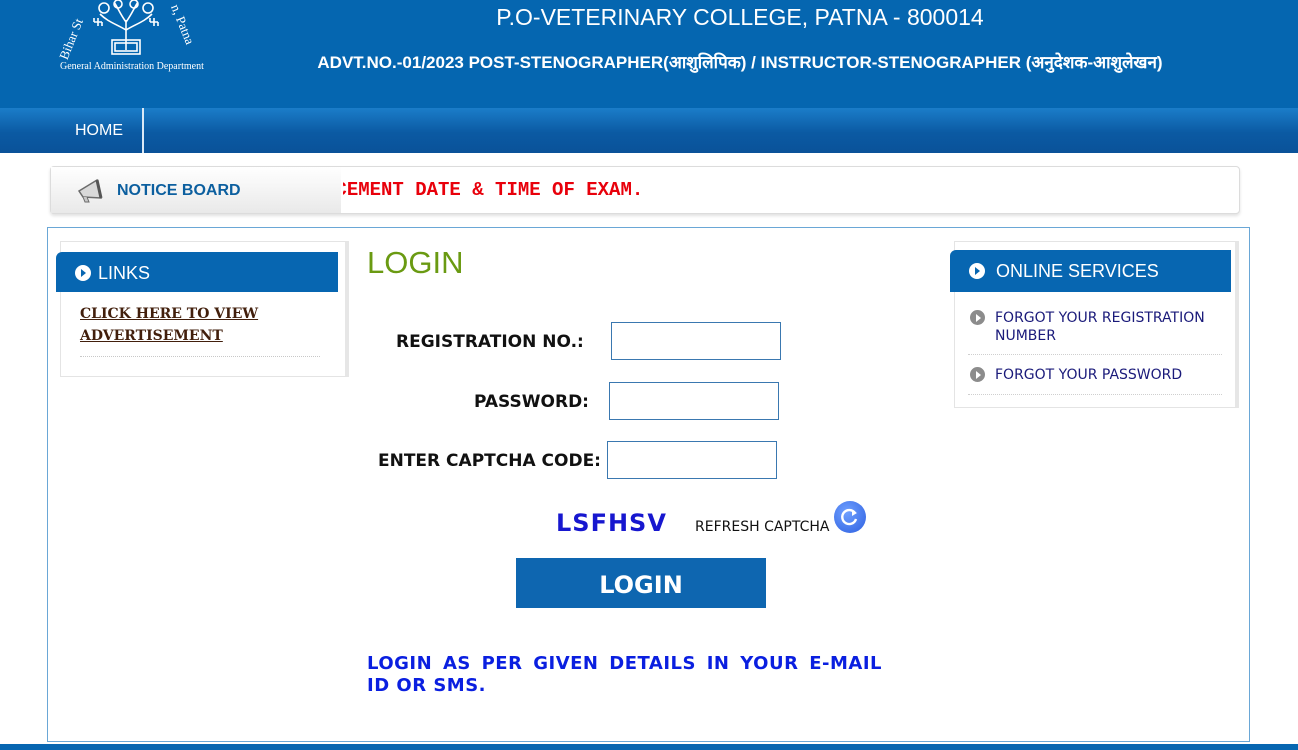  What do you see at coordinates (762, 527) in the screenshot?
I see `refresh-captcha-label: REFRESH CAPTCHA` at bounding box center [762, 527].